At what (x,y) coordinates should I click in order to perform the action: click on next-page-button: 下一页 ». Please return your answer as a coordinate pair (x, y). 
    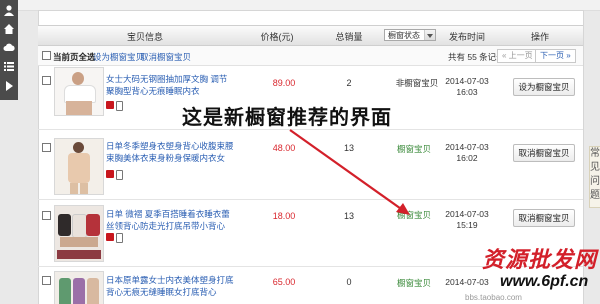
    Looking at the image, I should click on (555, 56).